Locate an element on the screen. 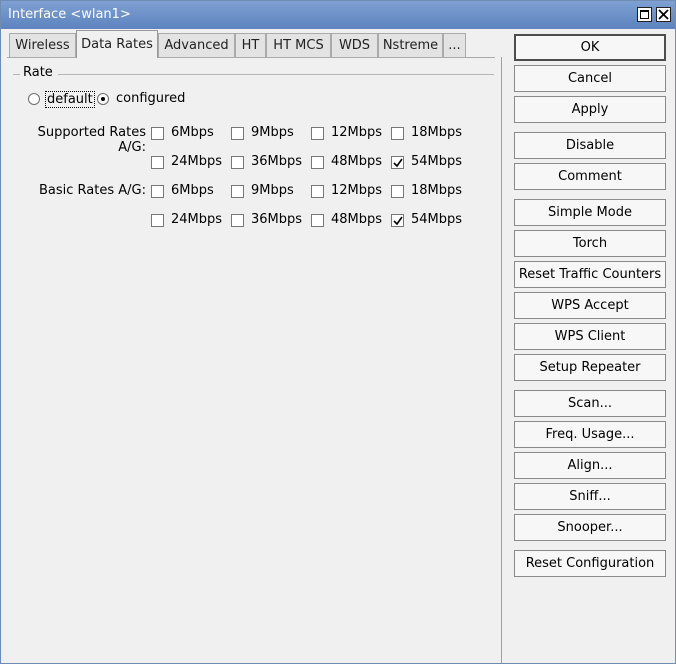 Image resolution: width=676 pixels, height=664 pixels. supported-rate-label-4: 18Mbps is located at coordinates (436, 132).